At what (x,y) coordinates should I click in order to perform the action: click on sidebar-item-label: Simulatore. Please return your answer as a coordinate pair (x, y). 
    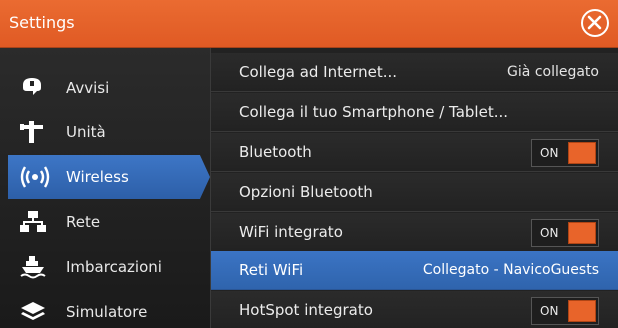
    Looking at the image, I should click on (107, 312).